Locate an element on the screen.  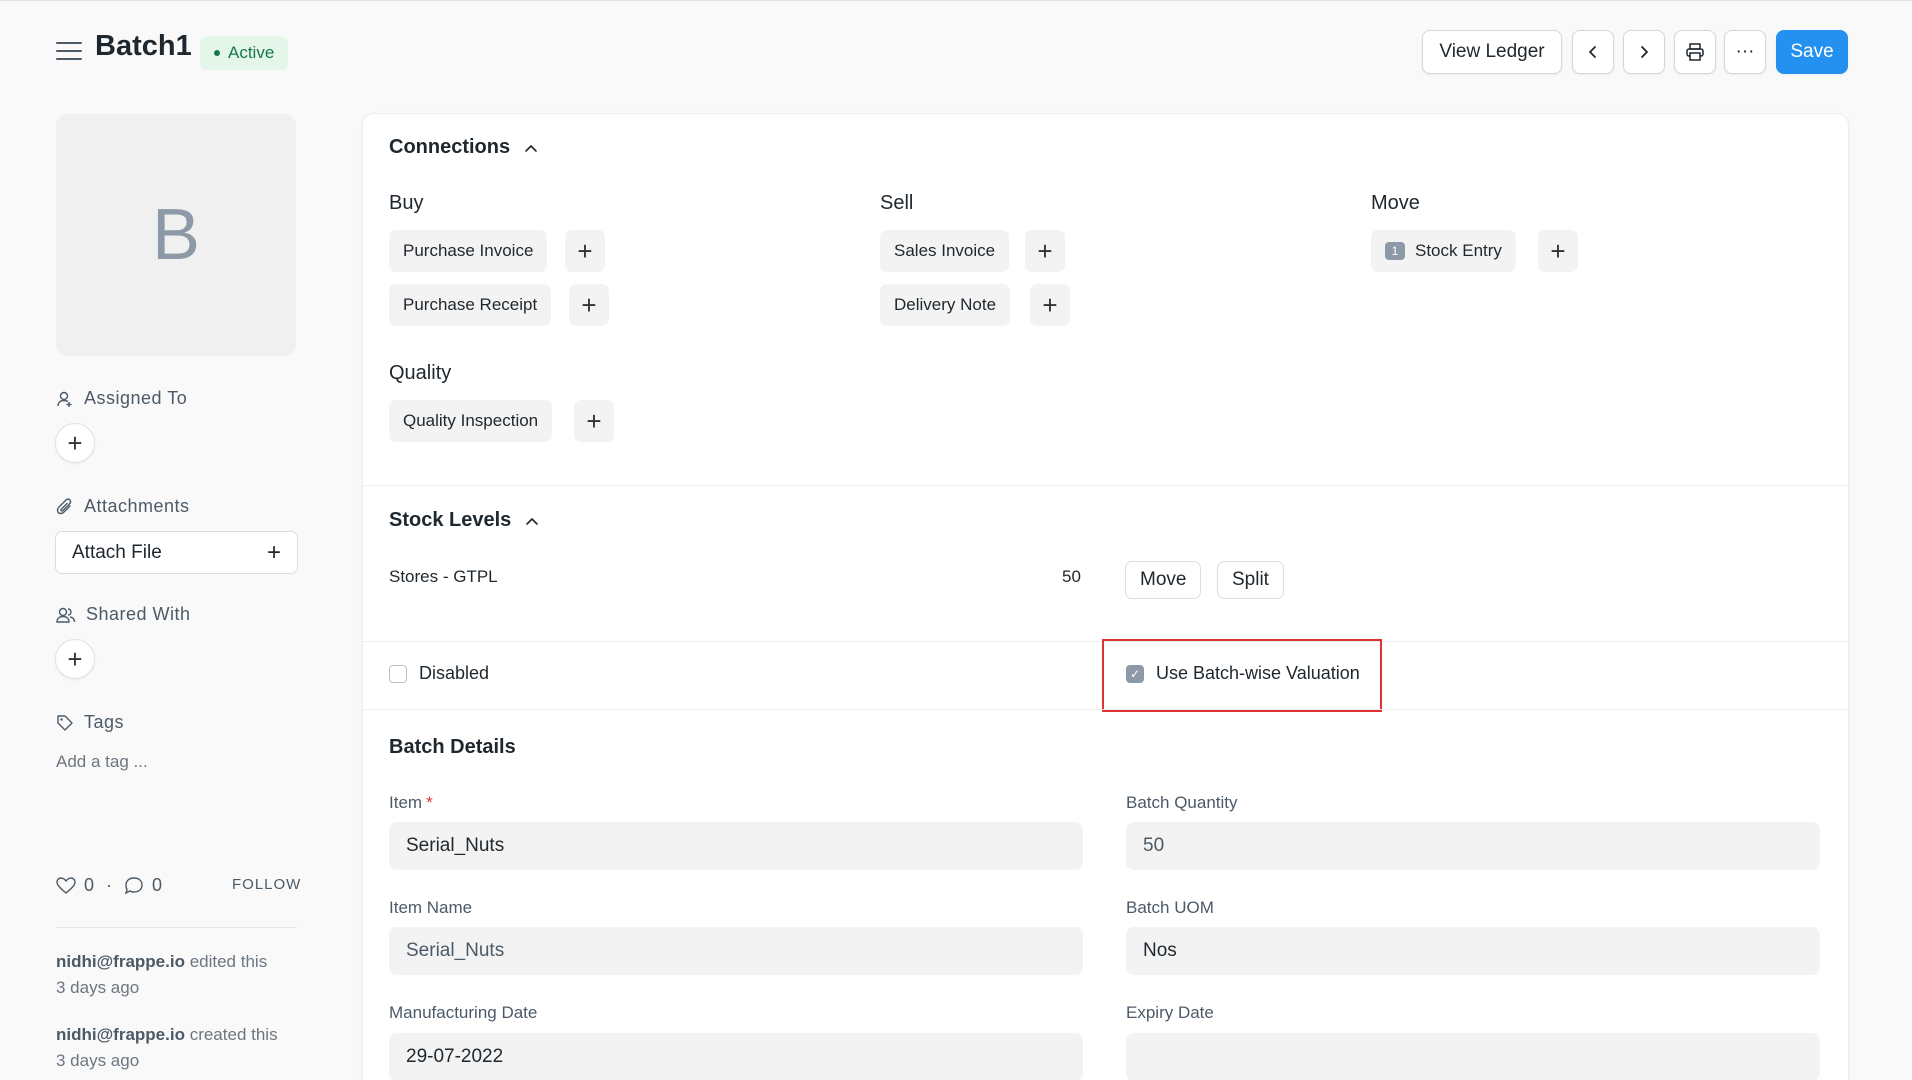
item-label-text: Item is located at coordinates (406, 802).